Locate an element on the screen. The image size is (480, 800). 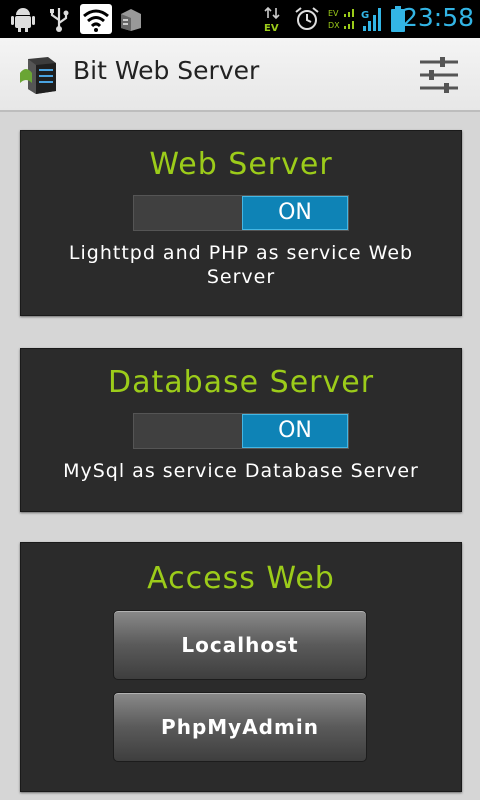
app-title: Bit Web Server is located at coordinates (166, 70).